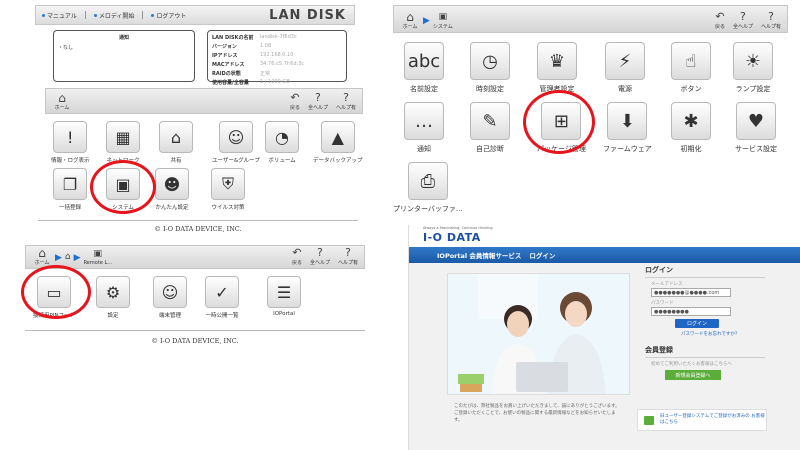 The image size is (800, 450). I want to click on network-icon: ▦, so click(123, 137).